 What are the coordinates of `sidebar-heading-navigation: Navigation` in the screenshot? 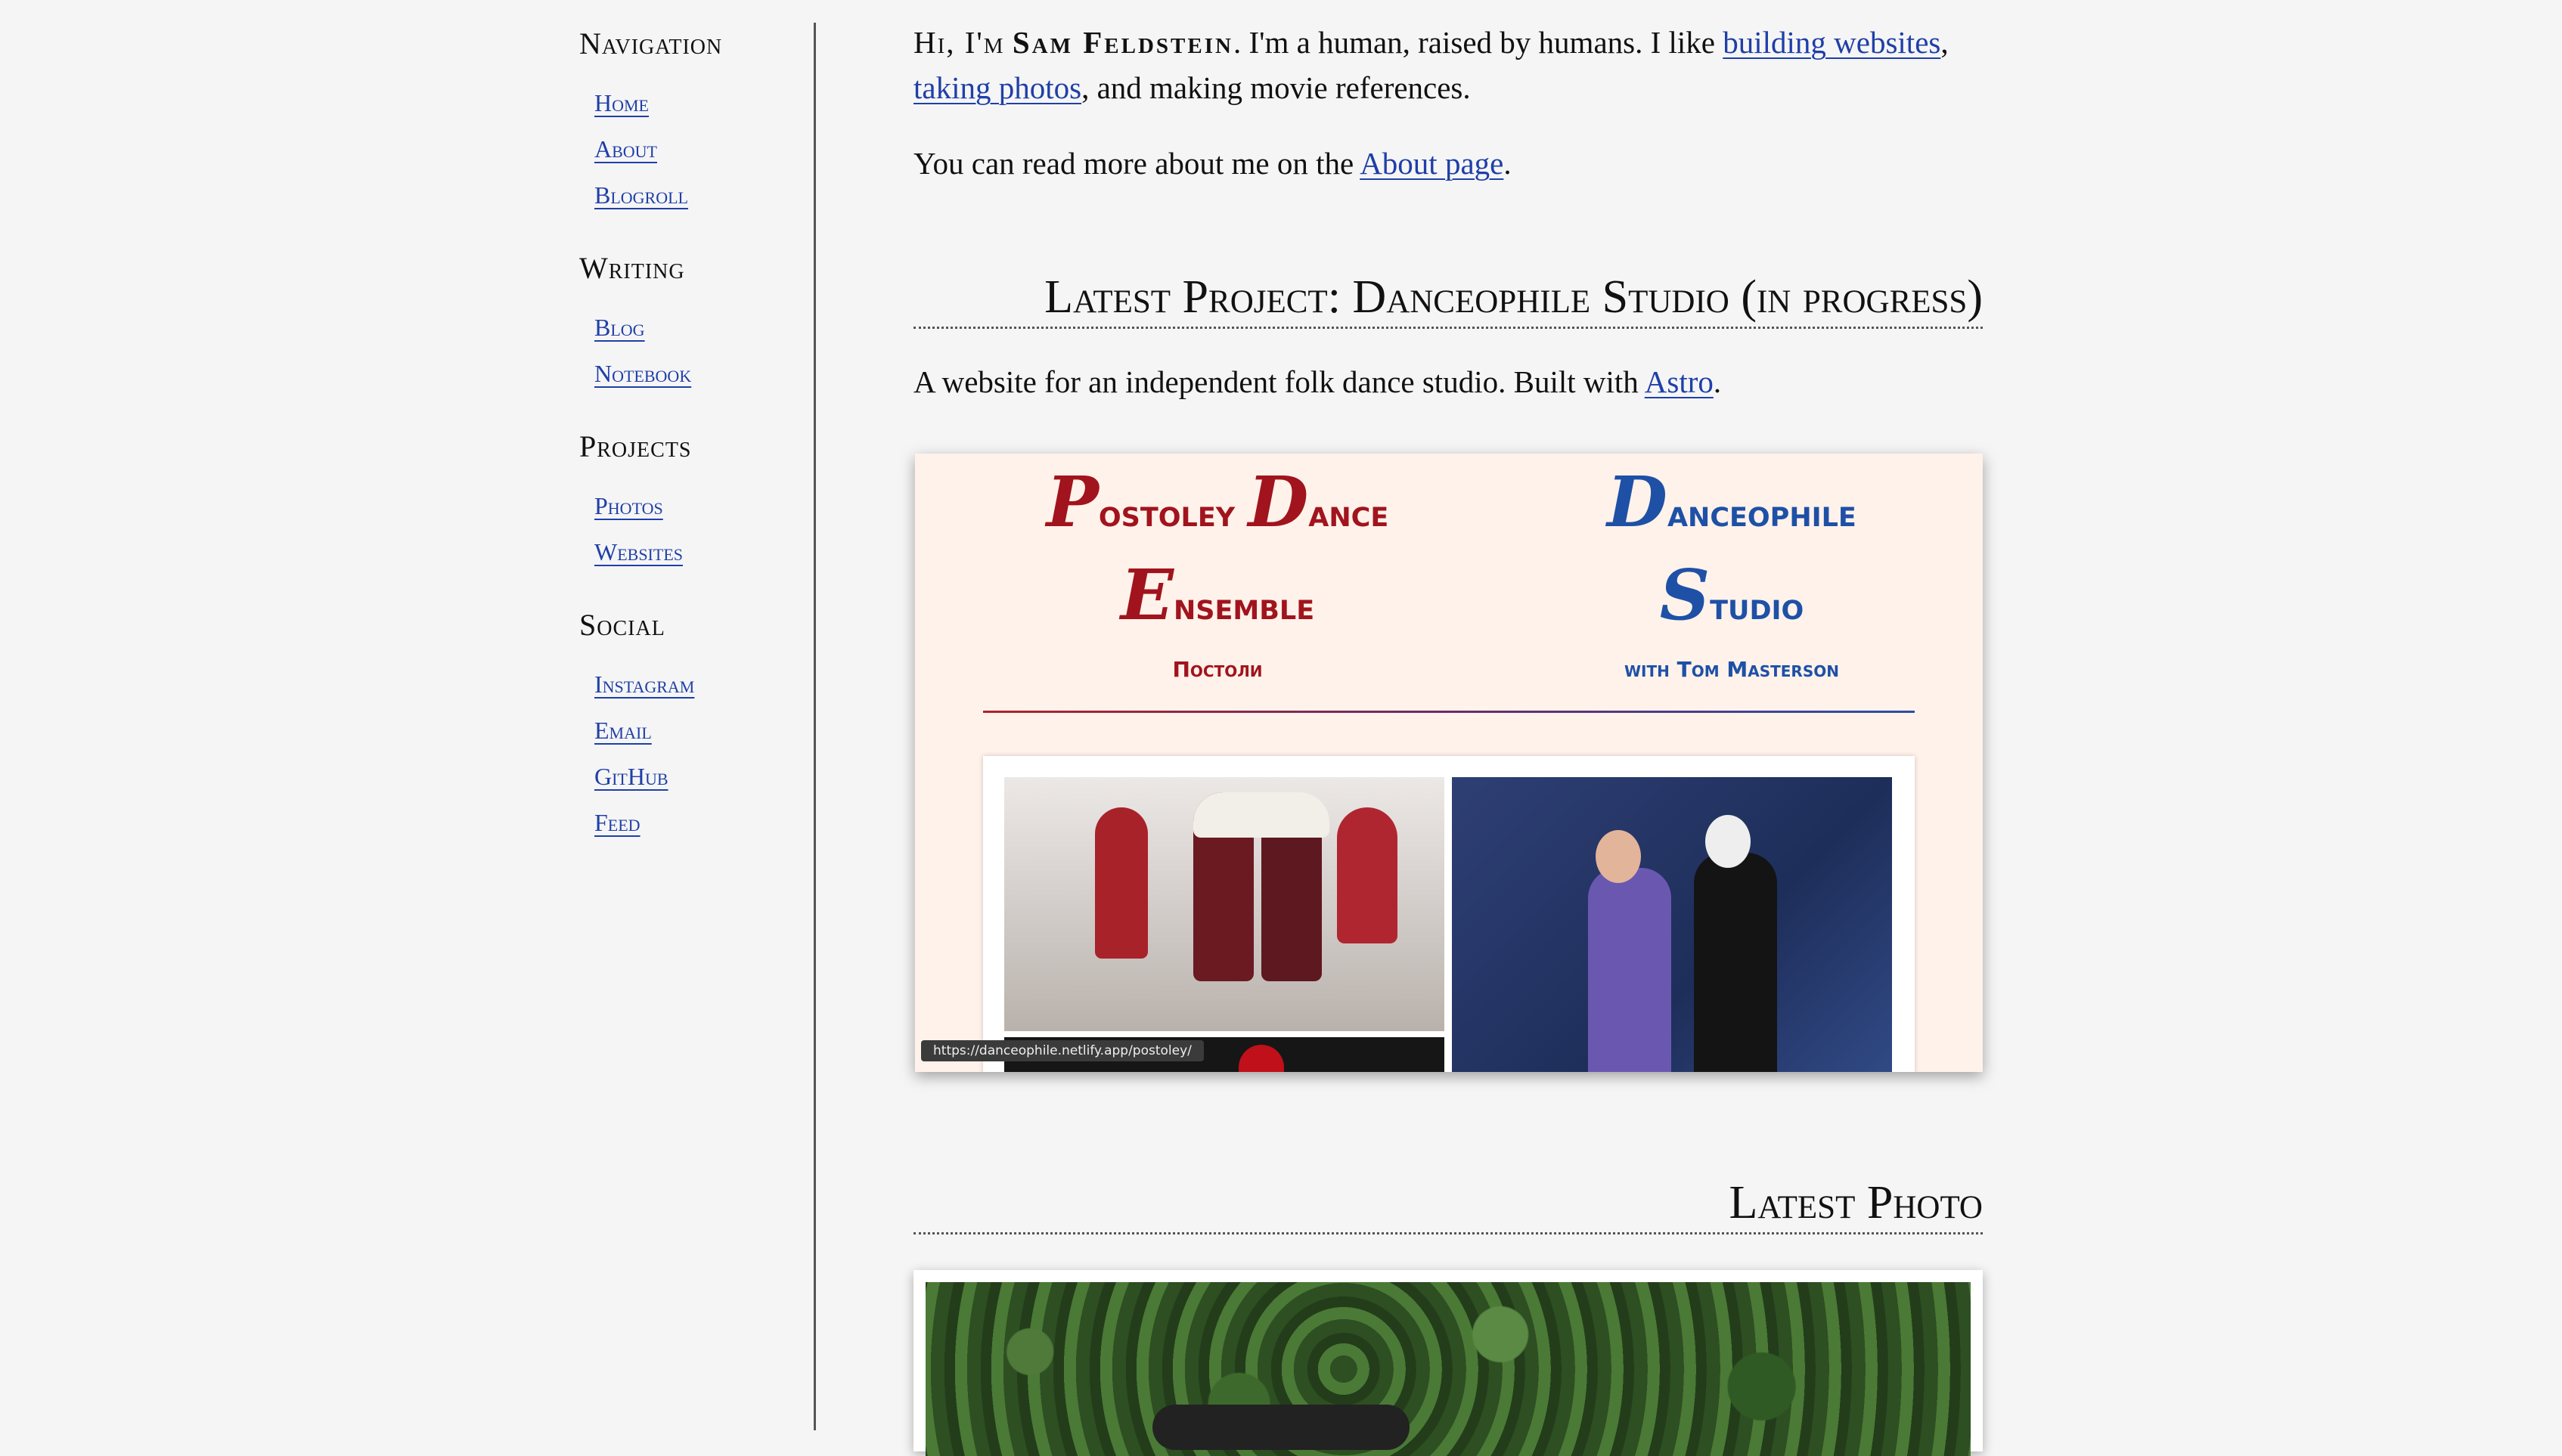 It's located at (651, 43).